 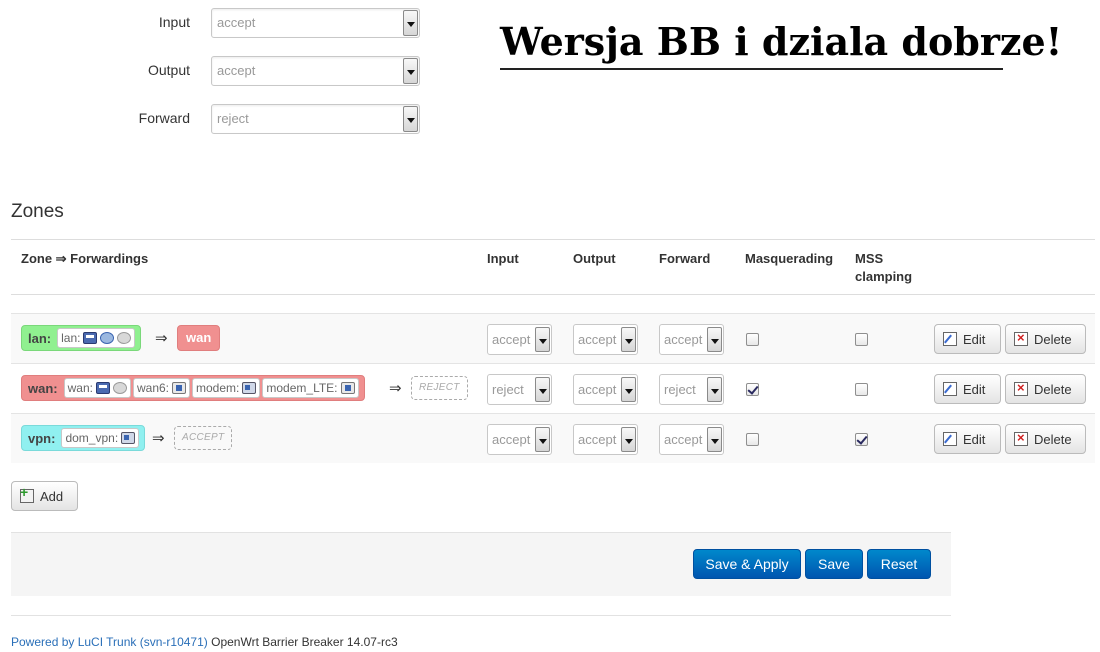 I want to click on forward-policy-label: Forward, so click(x=164, y=118).